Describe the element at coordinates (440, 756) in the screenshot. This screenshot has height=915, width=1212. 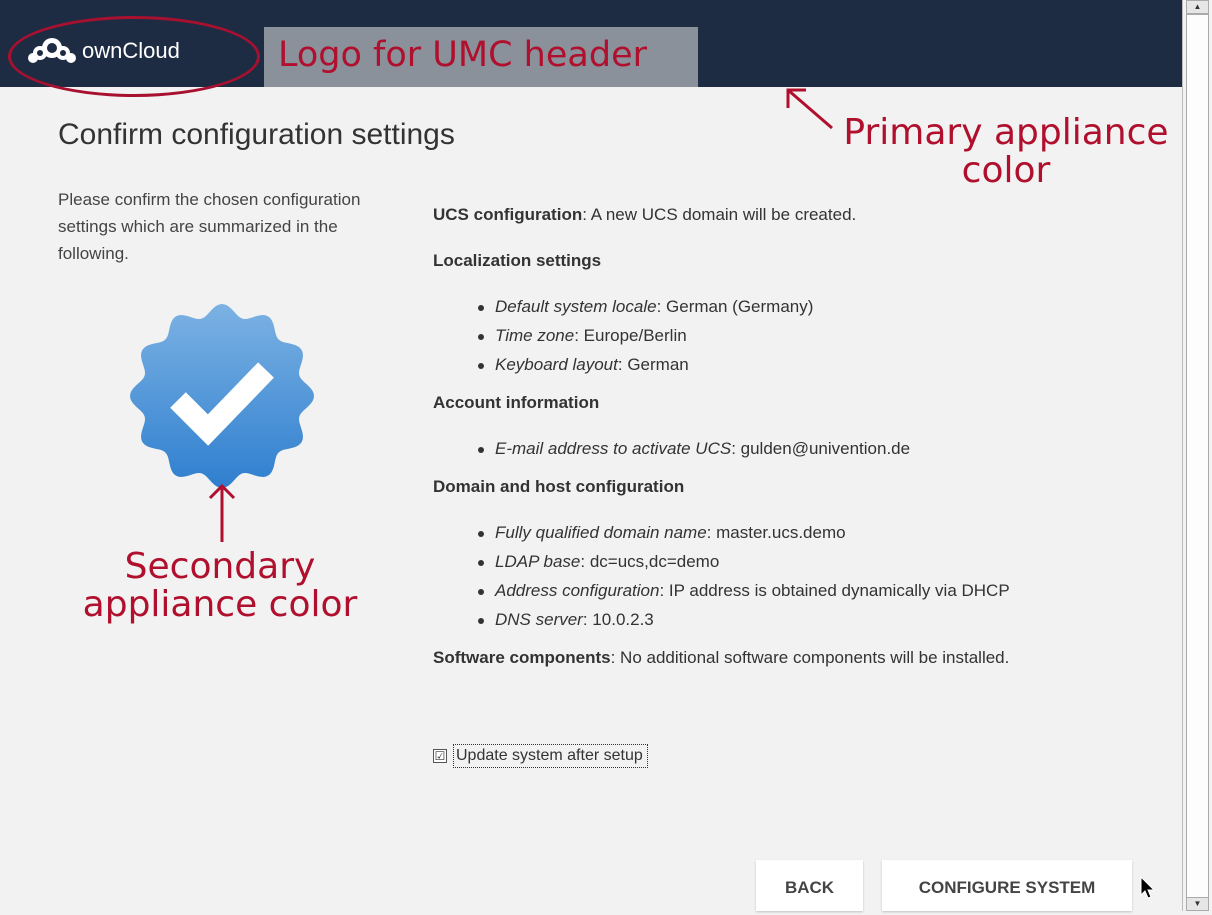
I see `update-system-checkbox: ☑` at that location.